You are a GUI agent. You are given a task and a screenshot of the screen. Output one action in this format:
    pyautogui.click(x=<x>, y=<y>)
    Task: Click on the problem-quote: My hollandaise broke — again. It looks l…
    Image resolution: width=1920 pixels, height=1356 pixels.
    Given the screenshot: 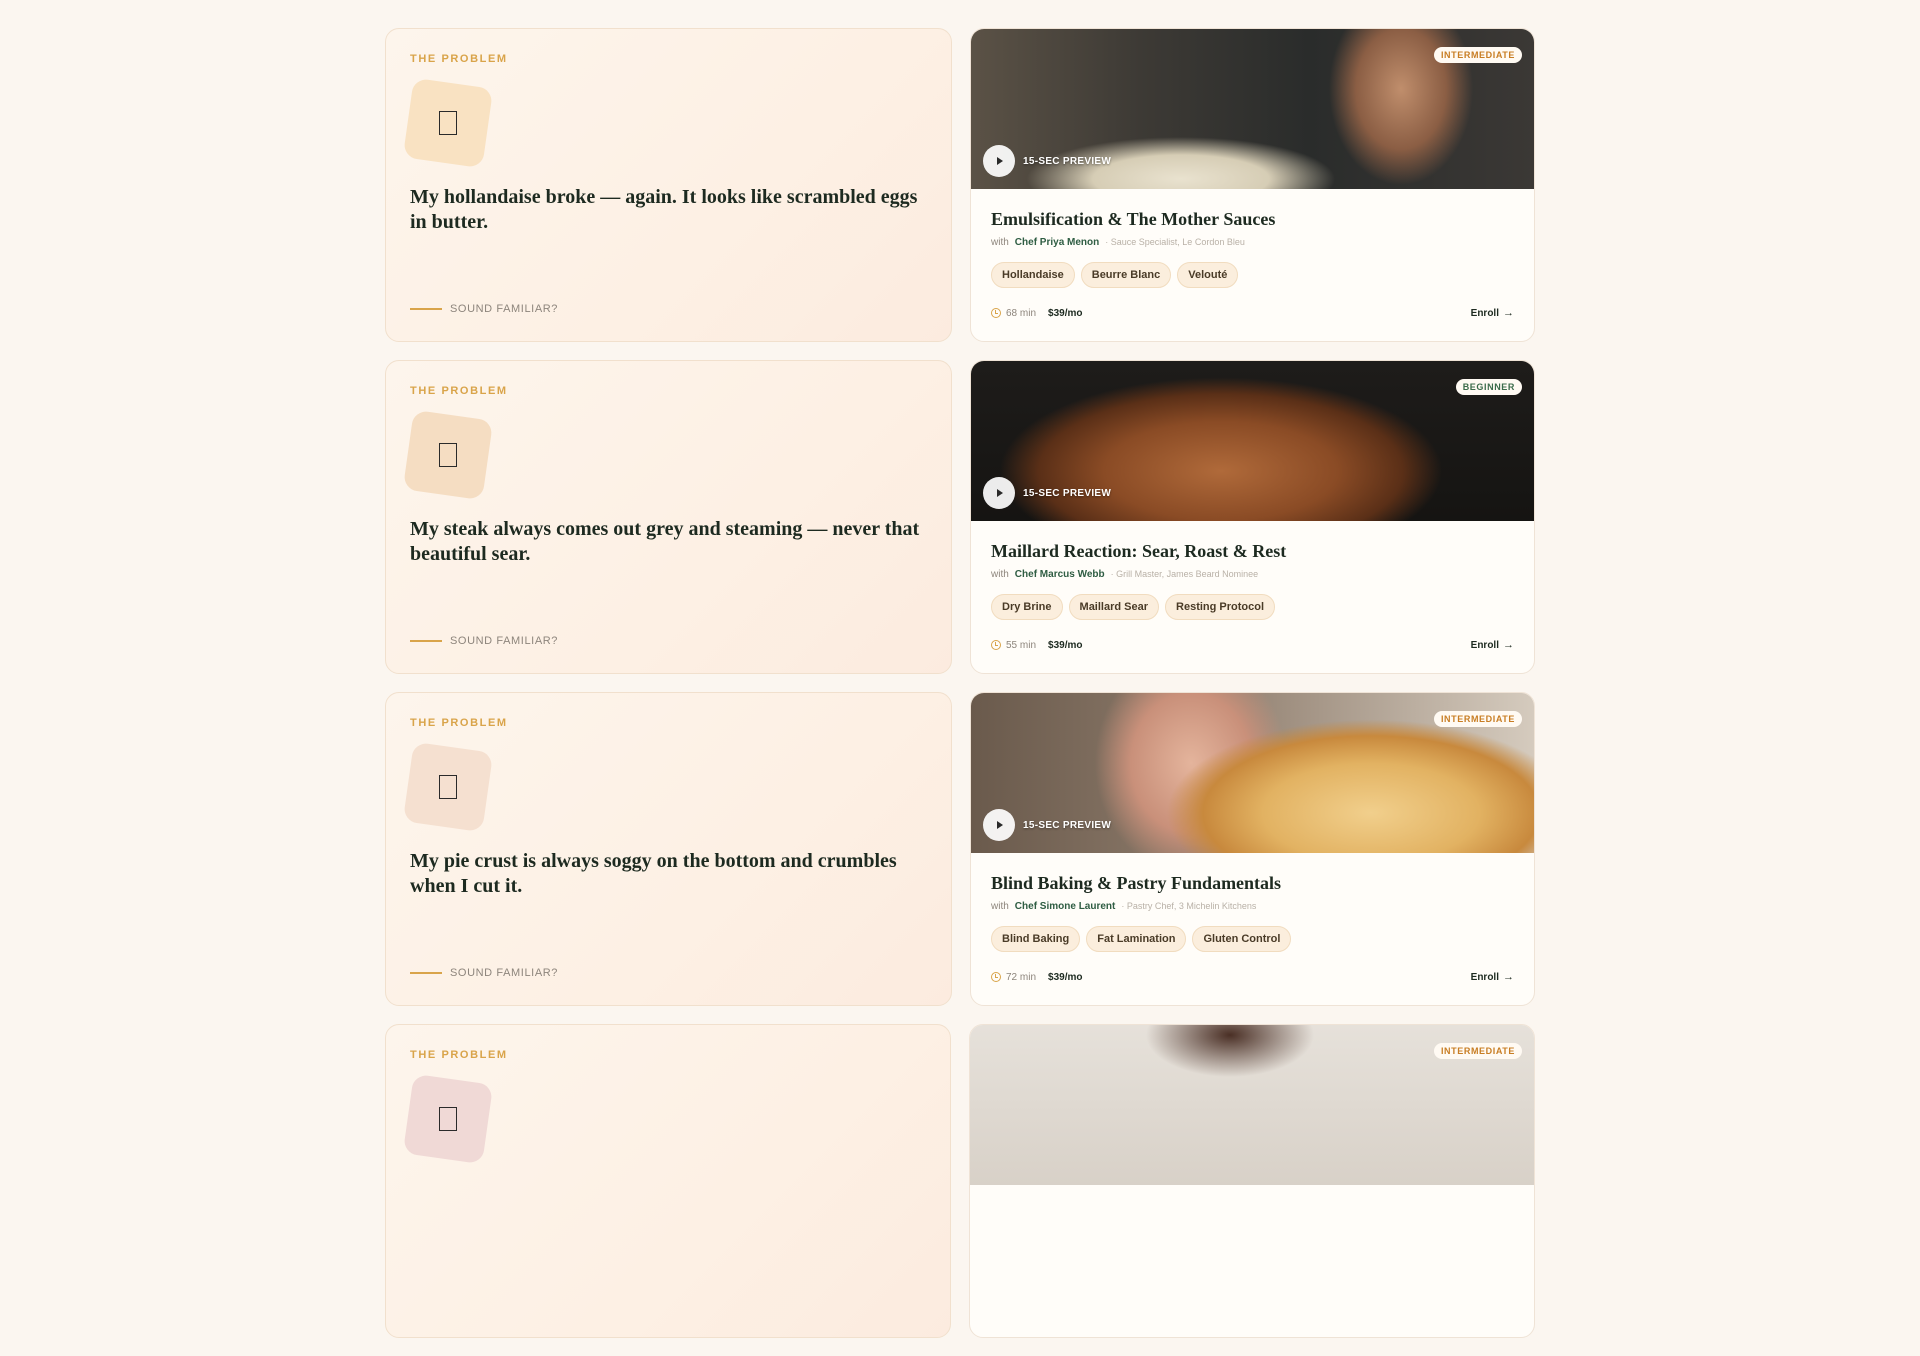 What is the action you would take?
    pyautogui.click(x=664, y=209)
    